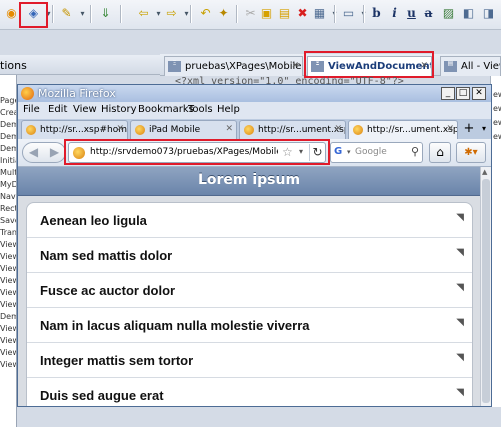 Image resolution: width=501 pixels, height=427 pixels. I want to click on delete-icon: ✖, so click(302, 13).